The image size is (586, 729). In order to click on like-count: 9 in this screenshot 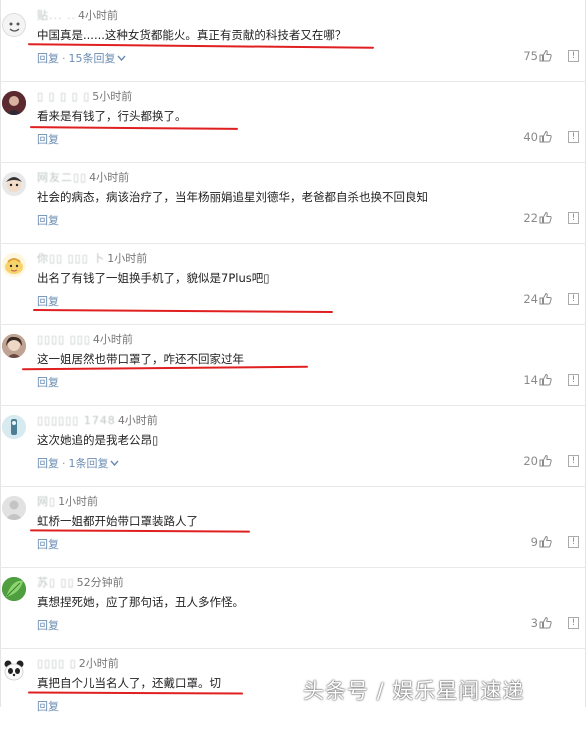, I will do `click(534, 542)`.